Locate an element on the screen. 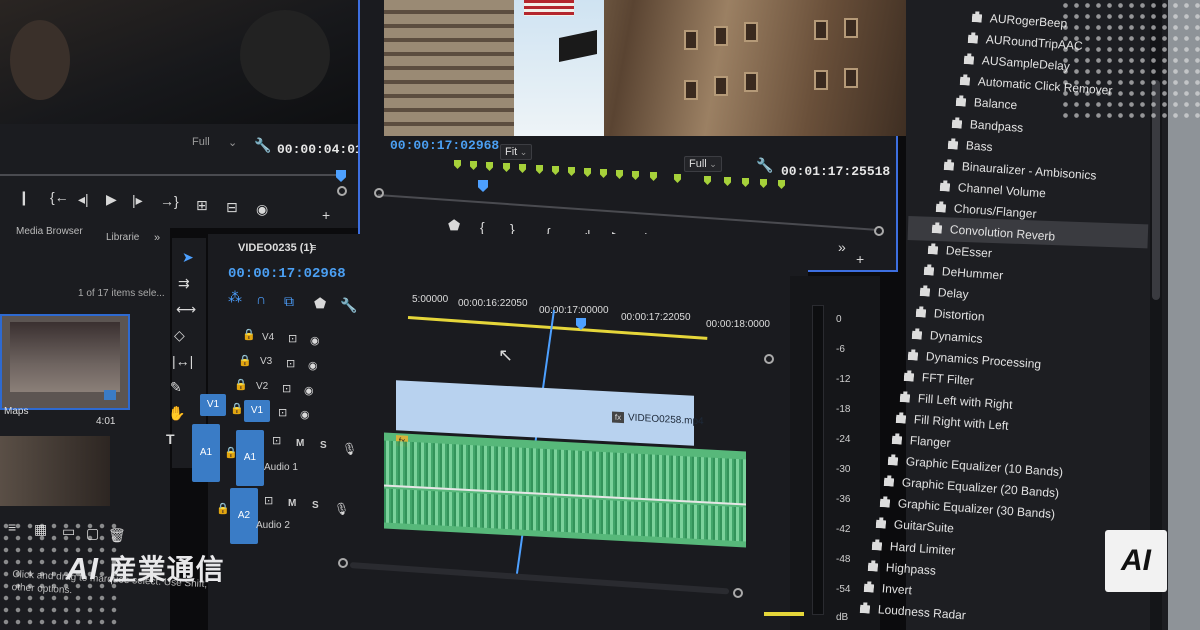 The image size is (1200, 630). play-icon: ▶ is located at coordinates (111, 199).